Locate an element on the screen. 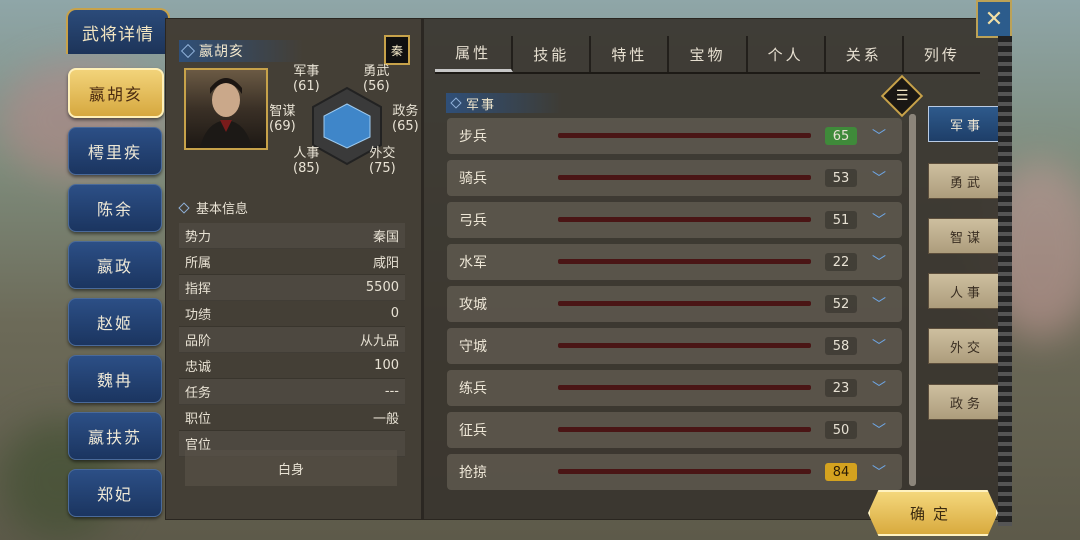 The width and height of the screenshot is (1080, 540). skill-value: 84 is located at coordinates (841, 472).